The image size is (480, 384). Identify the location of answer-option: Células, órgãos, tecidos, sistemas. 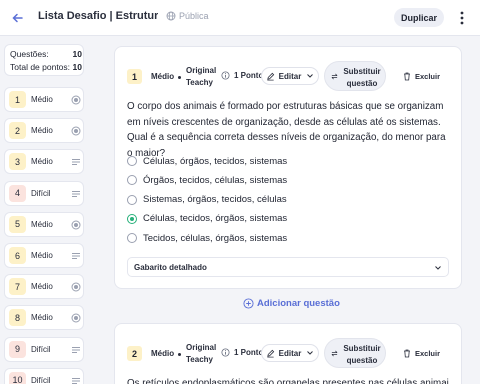
(207, 161).